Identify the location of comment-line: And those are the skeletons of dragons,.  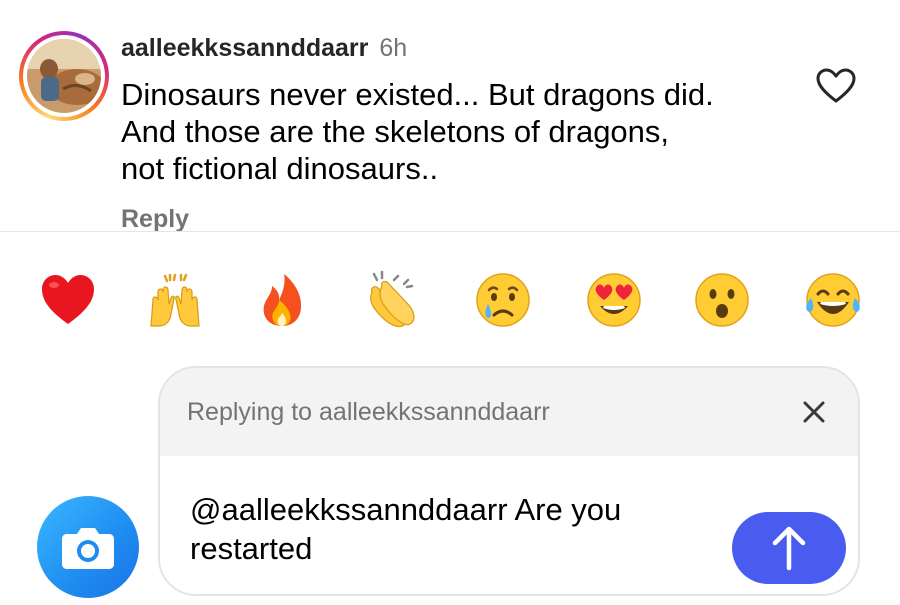
(395, 131).